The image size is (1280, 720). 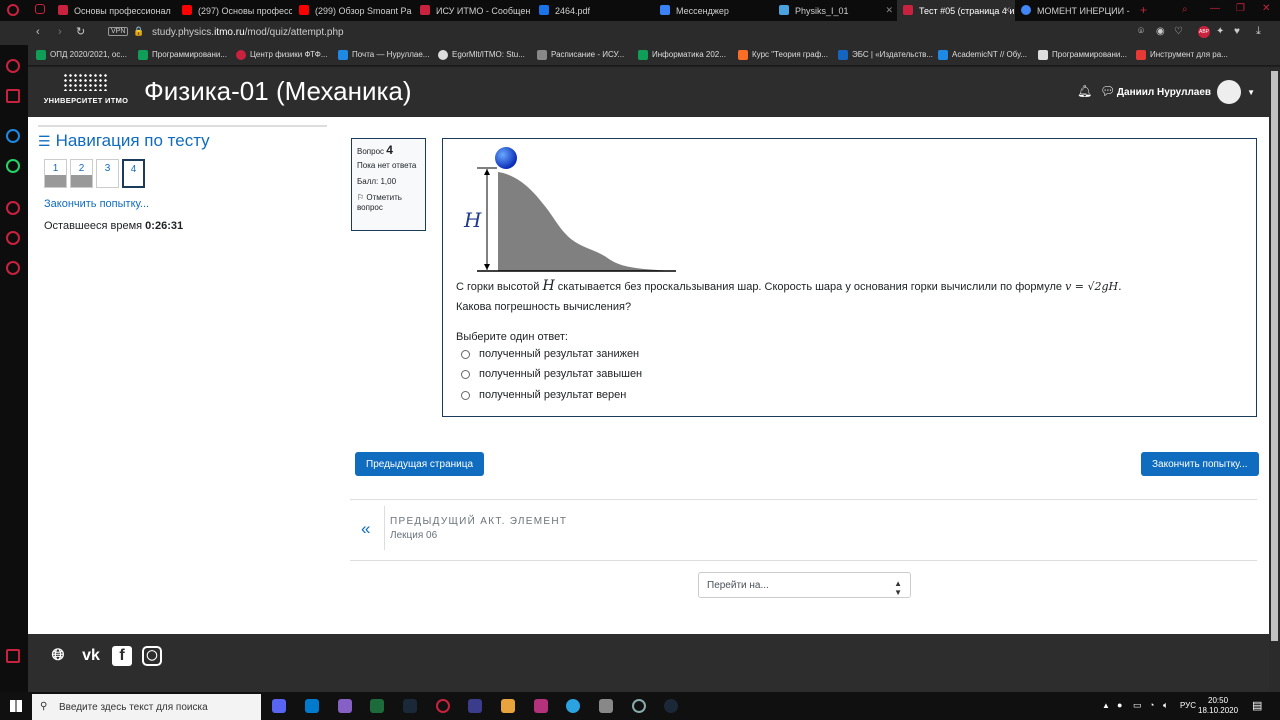 I want to click on camera-icon: ⌾, so click(x=1141, y=31).